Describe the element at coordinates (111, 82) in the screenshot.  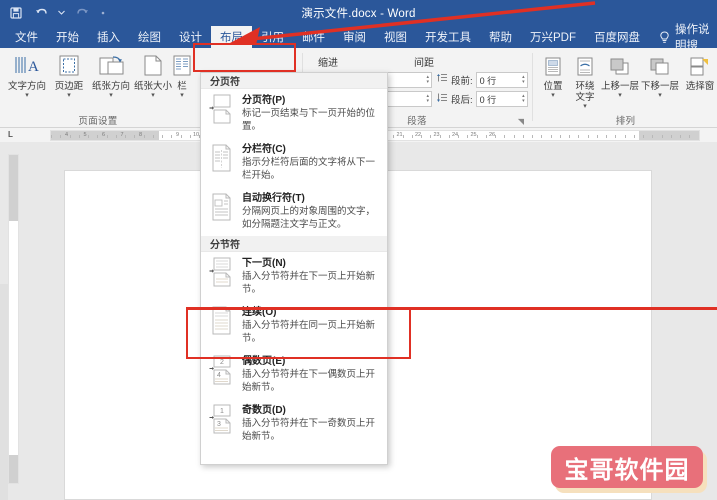
I see `orientation-button: 纸张方向 ▾` at that location.